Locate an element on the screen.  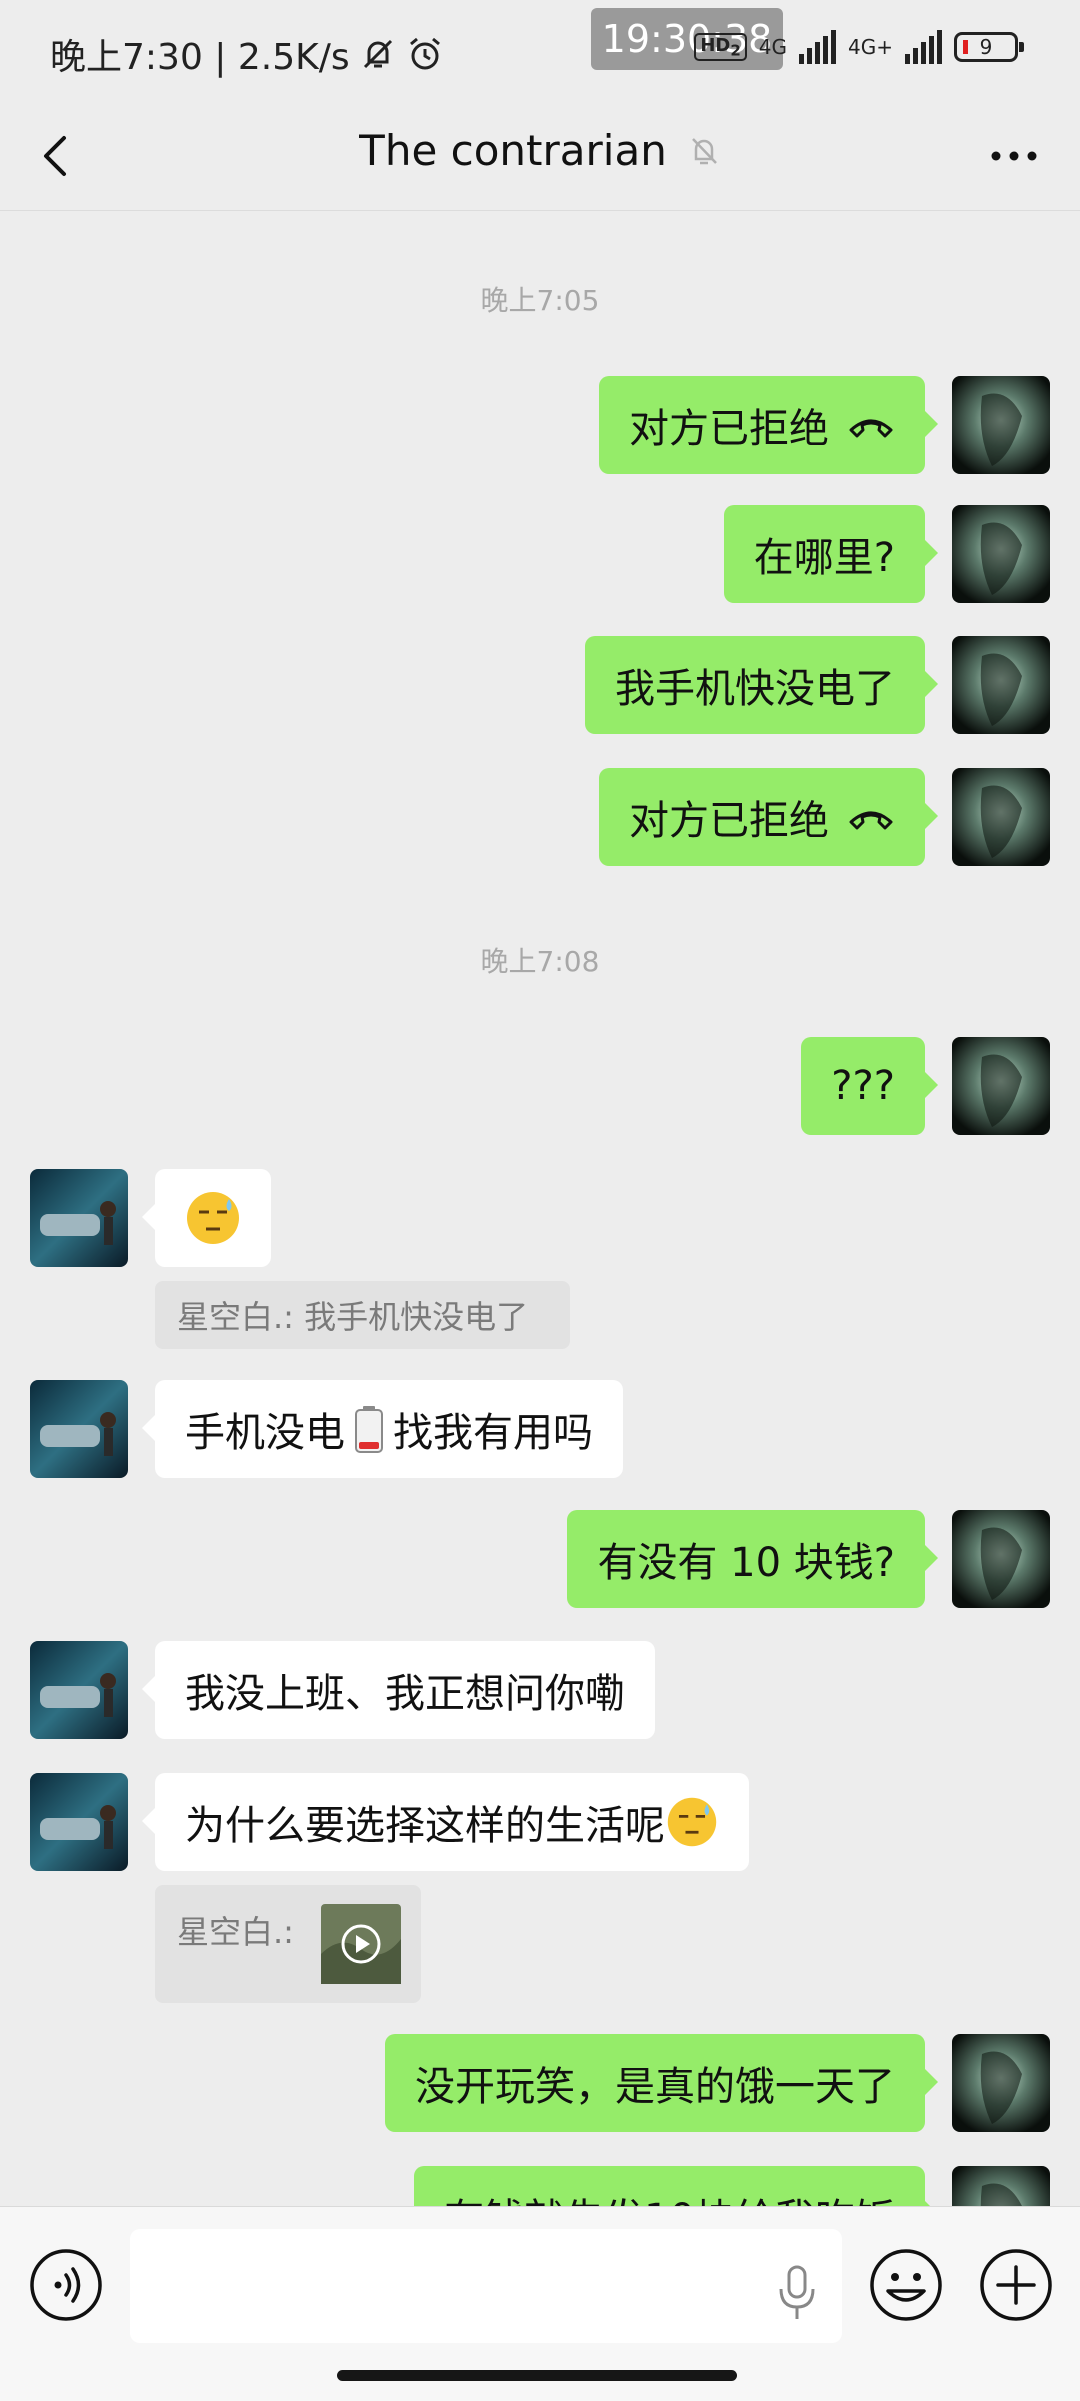
chat-title-wrap: The contrarian is located at coordinates (540, 150).